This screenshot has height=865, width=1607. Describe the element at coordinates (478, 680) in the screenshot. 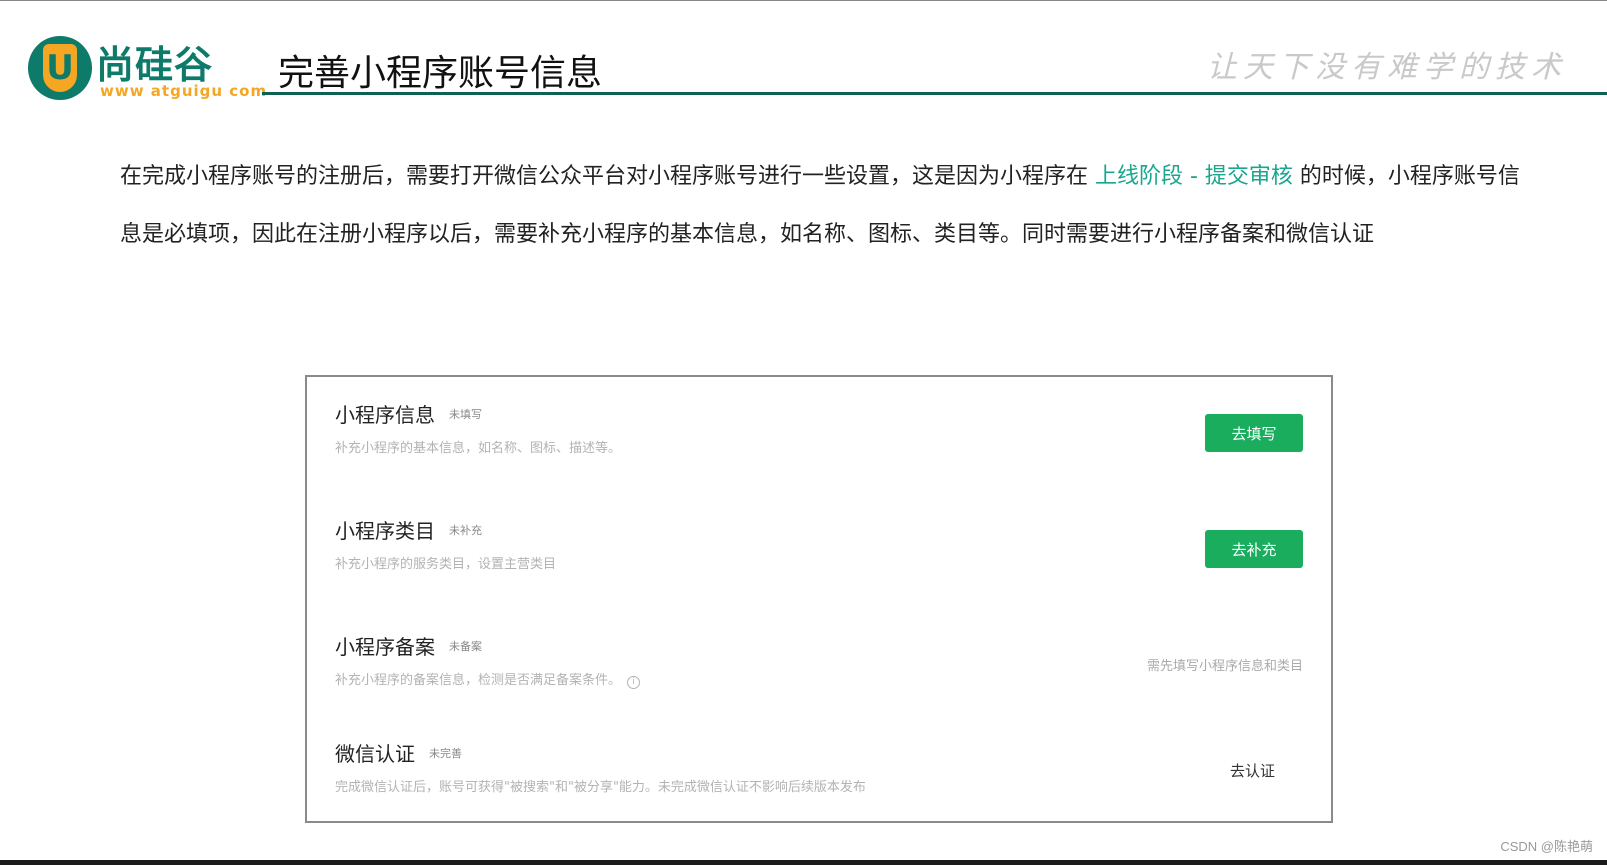

I see `item-description: 补充小程序的备案信息，检测是否满足备案条件。` at that location.